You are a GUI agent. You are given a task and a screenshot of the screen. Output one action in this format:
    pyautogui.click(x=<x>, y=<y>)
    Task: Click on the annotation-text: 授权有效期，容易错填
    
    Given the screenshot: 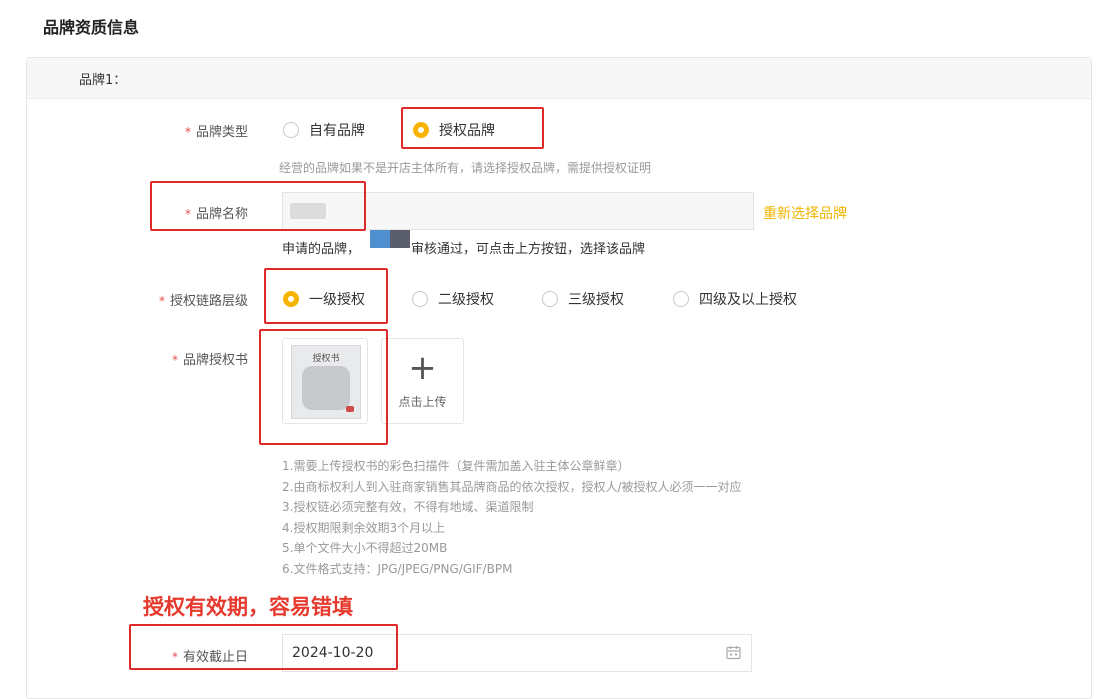 What is the action you would take?
    pyautogui.click(x=248, y=607)
    